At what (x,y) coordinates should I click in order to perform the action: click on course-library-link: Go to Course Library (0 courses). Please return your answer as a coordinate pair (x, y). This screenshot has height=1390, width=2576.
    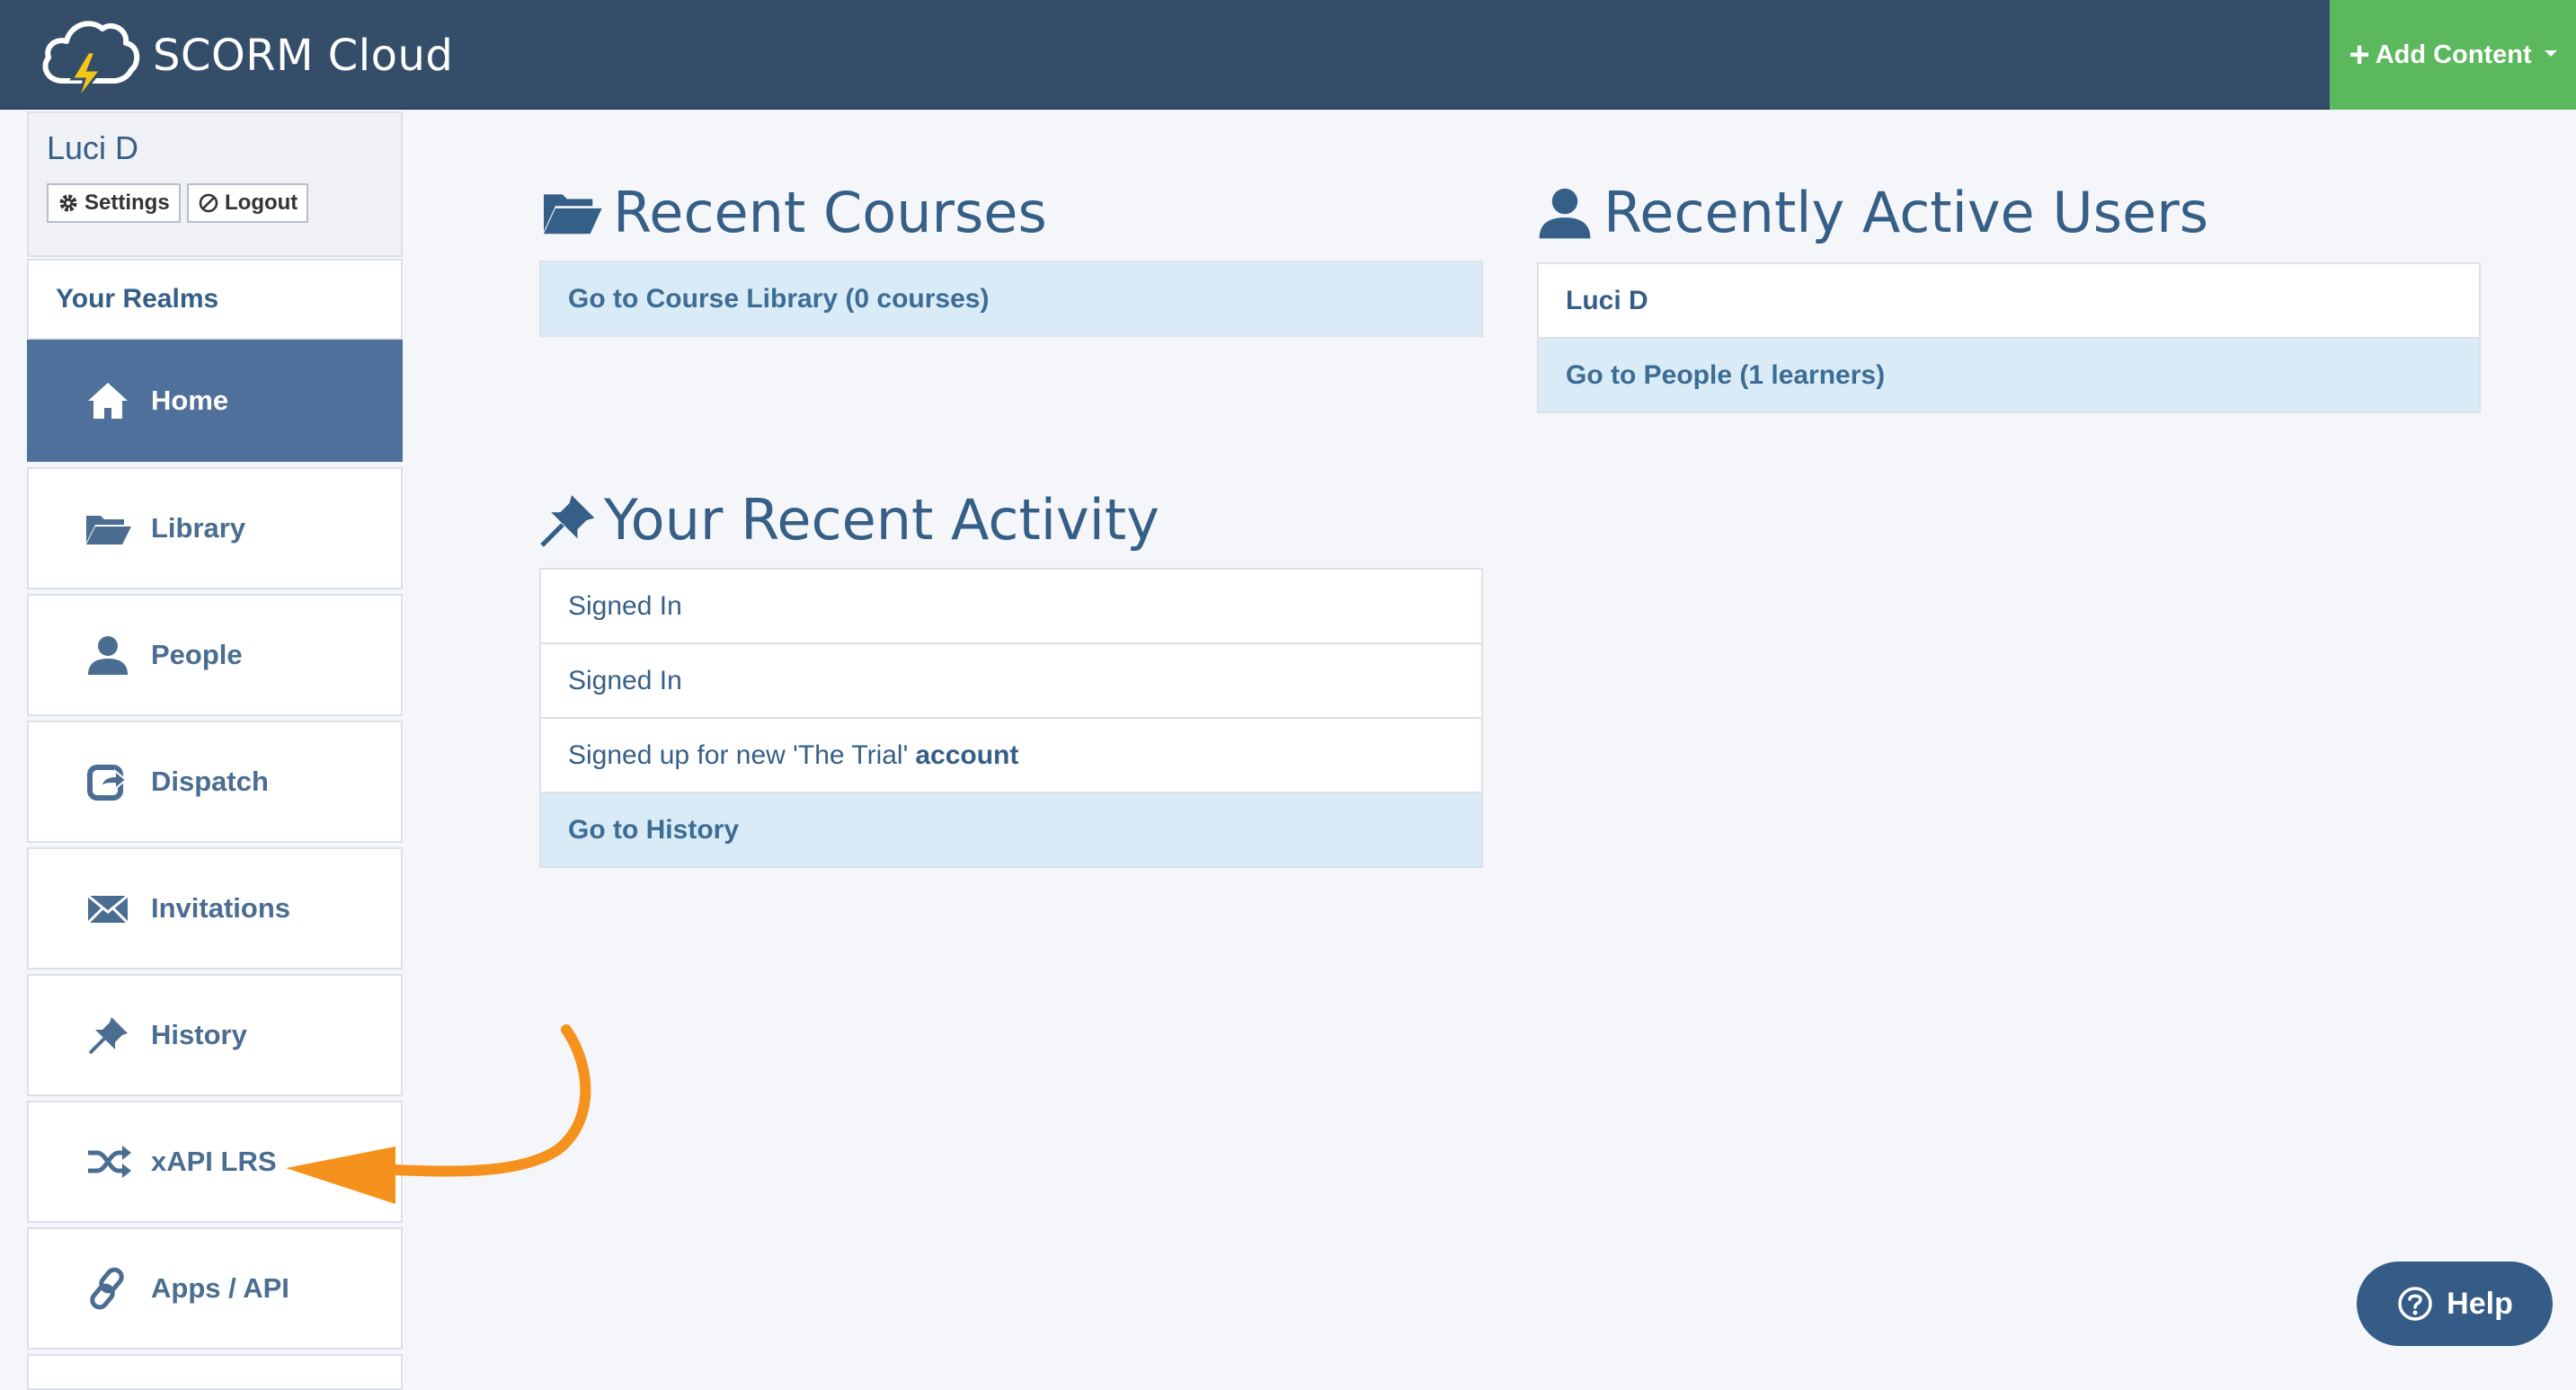
    Looking at the image, I should click on (1011, 299).